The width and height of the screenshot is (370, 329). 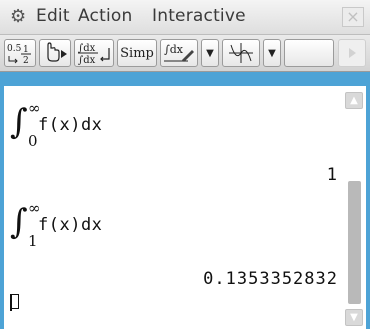 What do you see at coordinates (354, 100) in the screenshot?
I see `scroll-up-button: ▲` at bounding box center [354, 100].